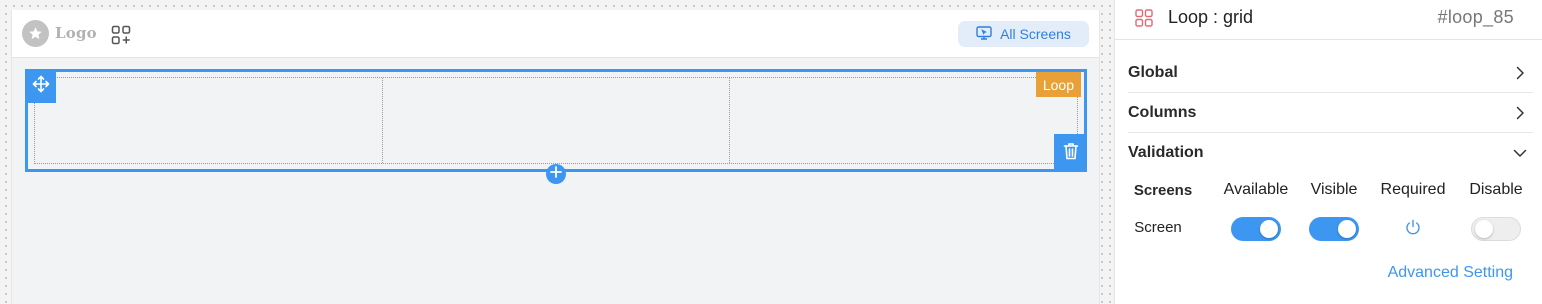 The image size is (1542, 304). I want to click on panel-title: Loop : grid, so click(1211, 17).